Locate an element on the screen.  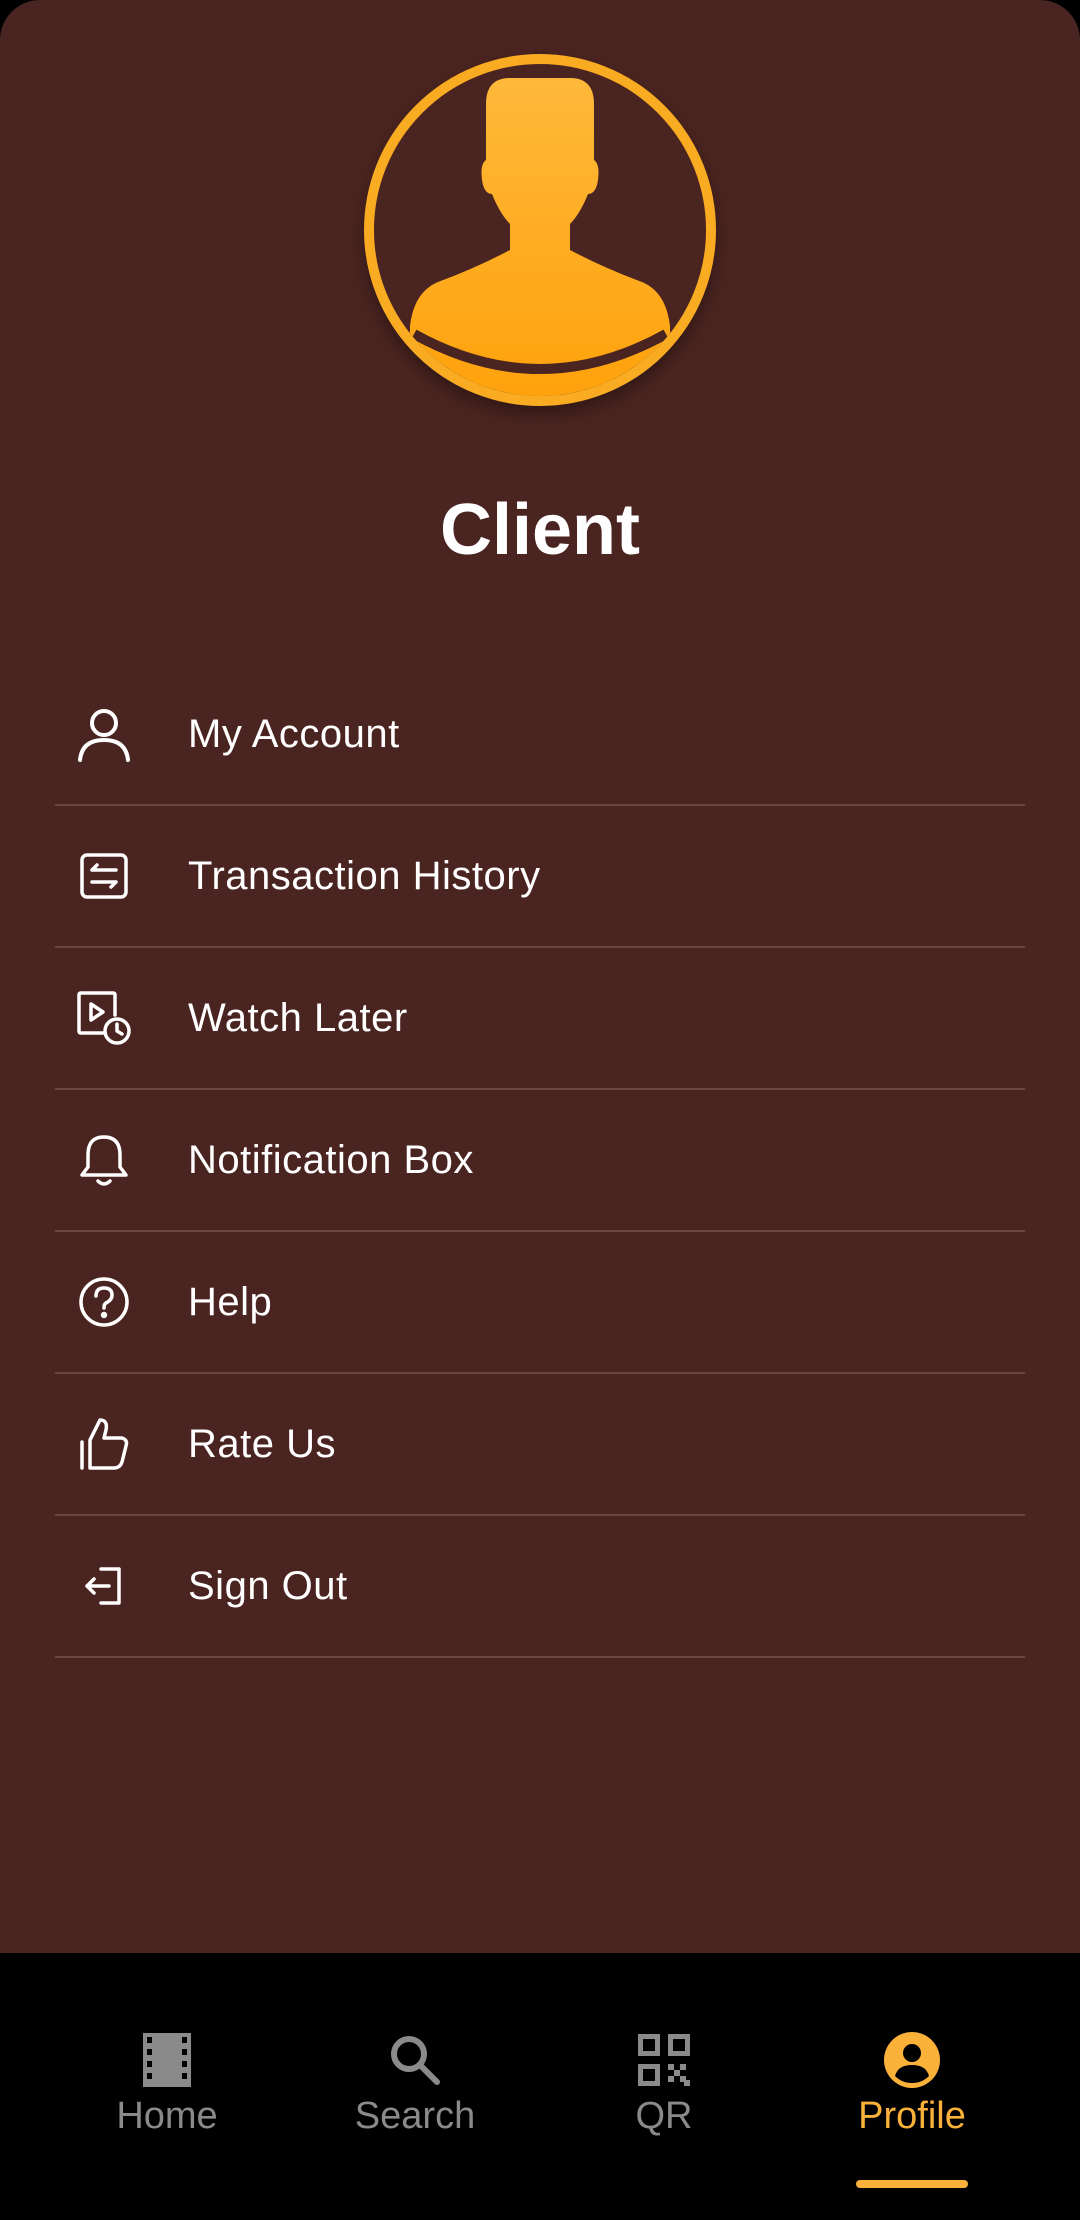
menu-item-notification-box: Notification Box is located at coordinates (540, 1161).